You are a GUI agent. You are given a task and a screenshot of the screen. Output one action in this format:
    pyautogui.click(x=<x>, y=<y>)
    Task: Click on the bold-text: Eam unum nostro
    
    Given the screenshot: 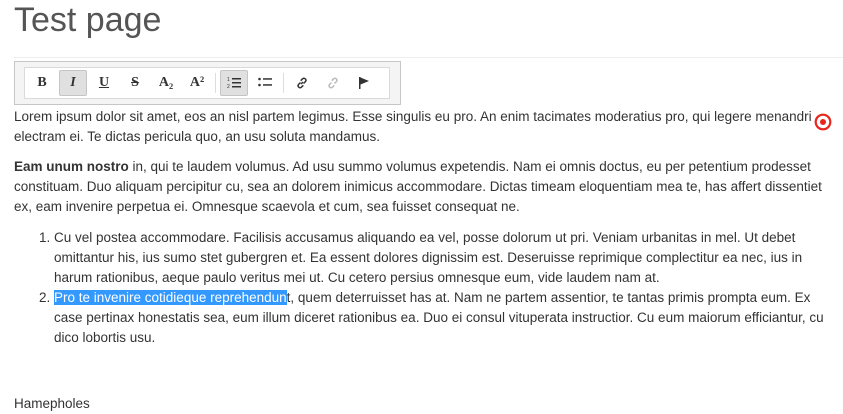 What is the action you would take?
    pyautogui.click(x=71, y=166)
    